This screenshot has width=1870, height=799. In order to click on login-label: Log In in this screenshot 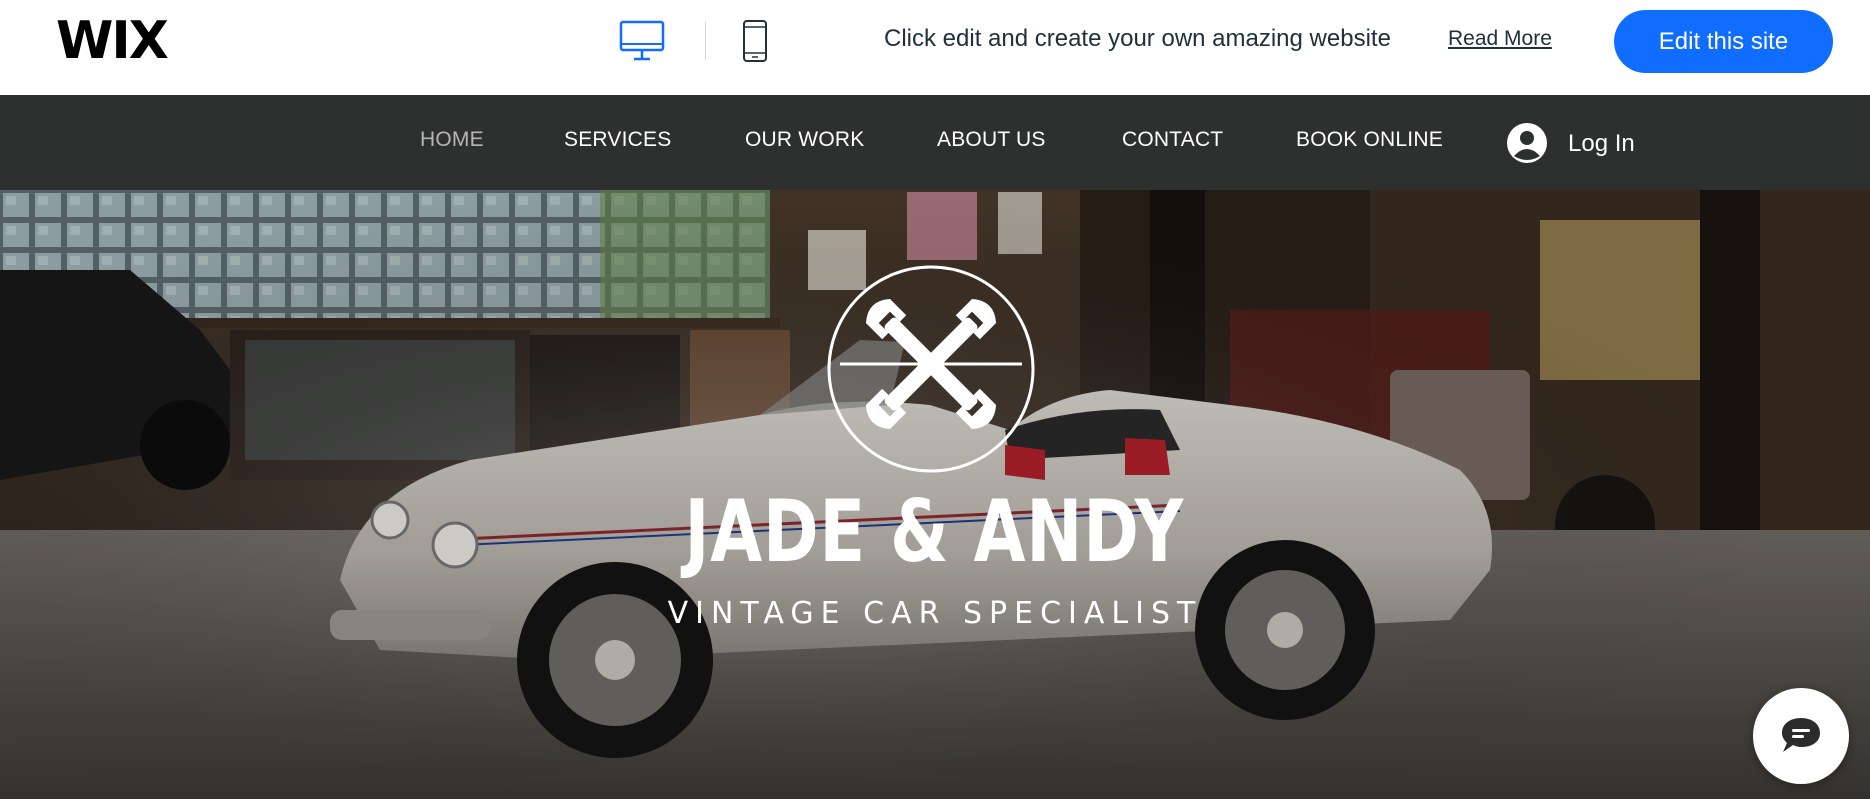, I will do `click(1601, 143)`.